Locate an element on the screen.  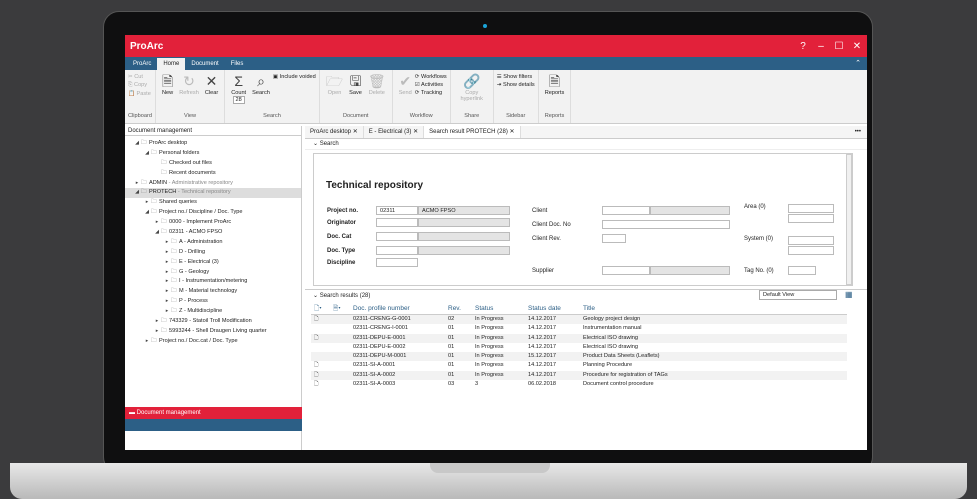
tree-item: 🗀 Recent documents is located at coordinates (213, 174).